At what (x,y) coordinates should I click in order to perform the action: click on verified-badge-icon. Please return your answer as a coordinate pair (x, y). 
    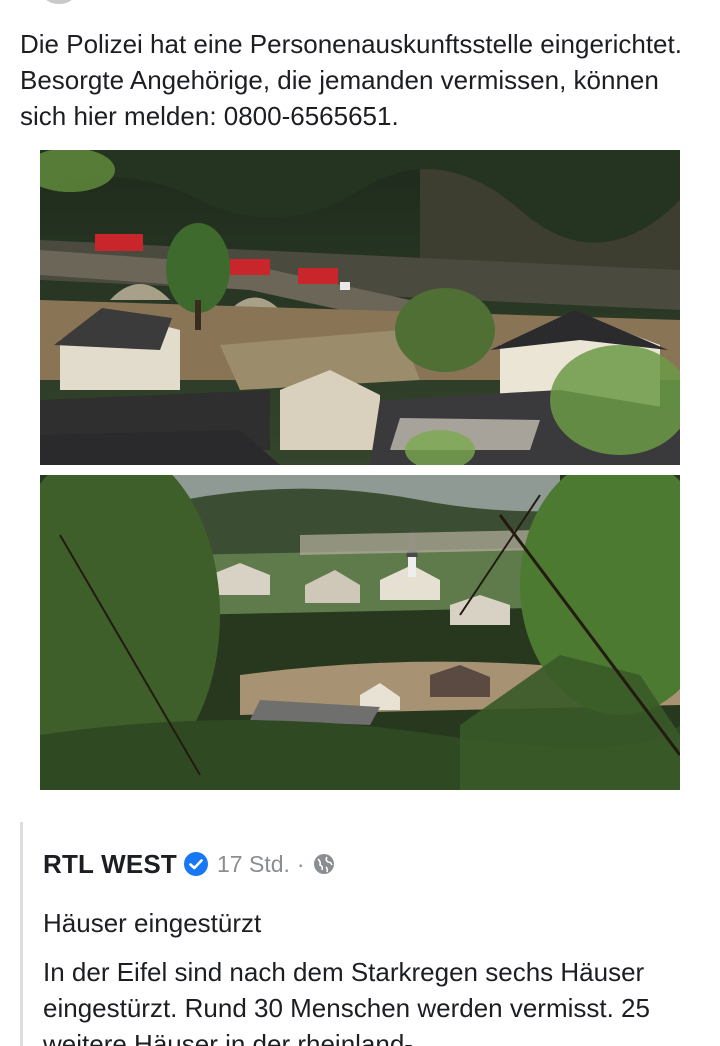
    Looking at the image, I should click on (196, 864).